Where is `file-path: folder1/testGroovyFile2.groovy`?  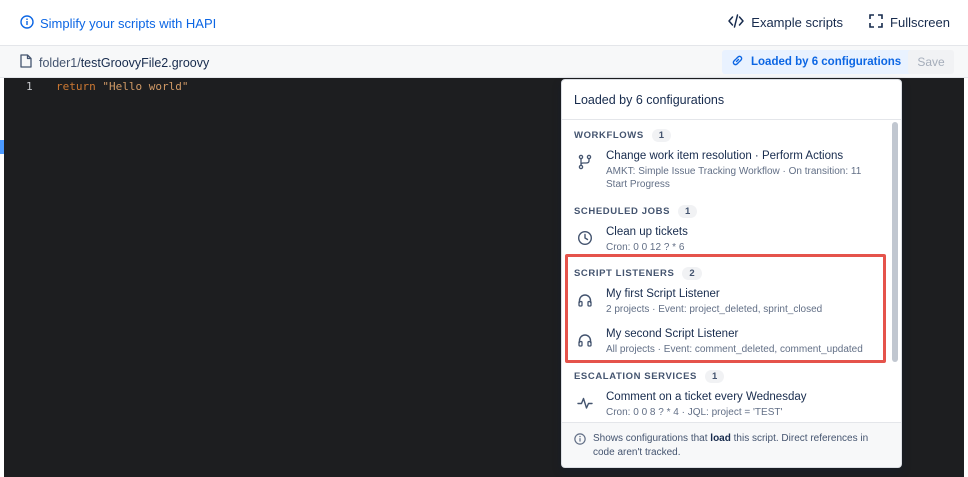
file-path: folder1/testGroovyFile2.groovy is located at coordinates (114, 62).